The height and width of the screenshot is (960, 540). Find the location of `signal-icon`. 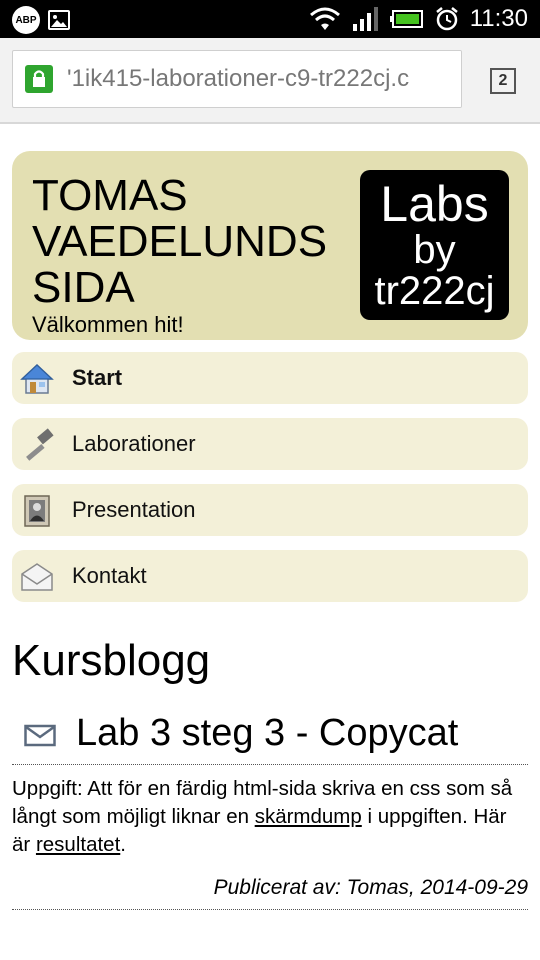

signal-icon is located at coordinates (365, 19).